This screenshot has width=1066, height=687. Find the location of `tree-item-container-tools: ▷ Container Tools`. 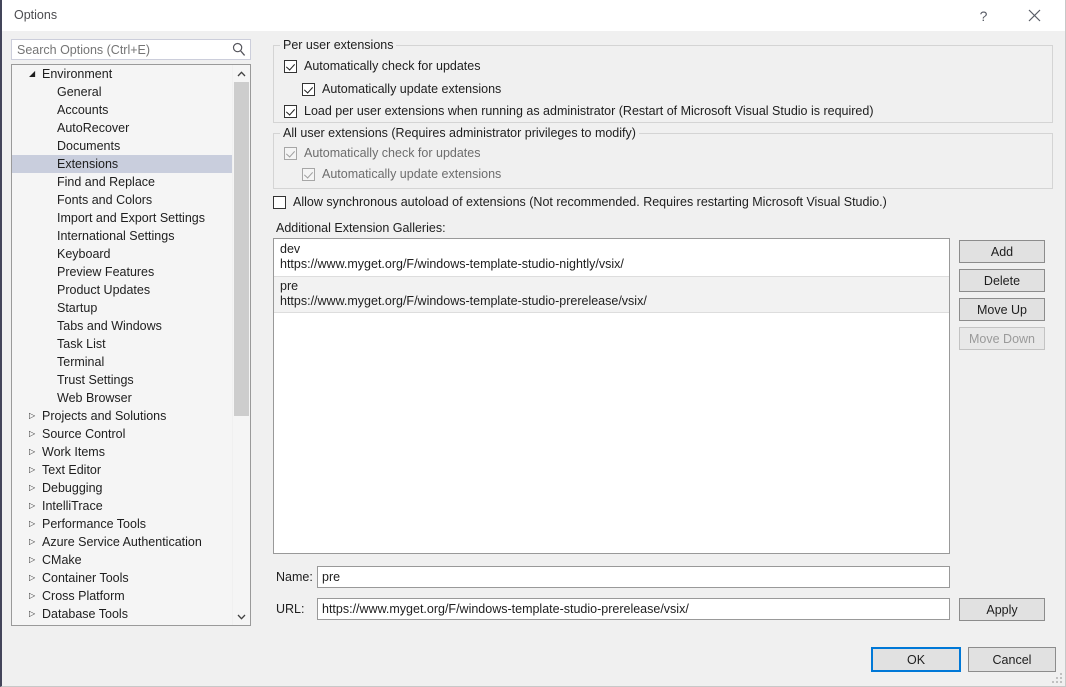

tree-item-container-tools: ▷ Container Tools is located at coordinates (123, 578).